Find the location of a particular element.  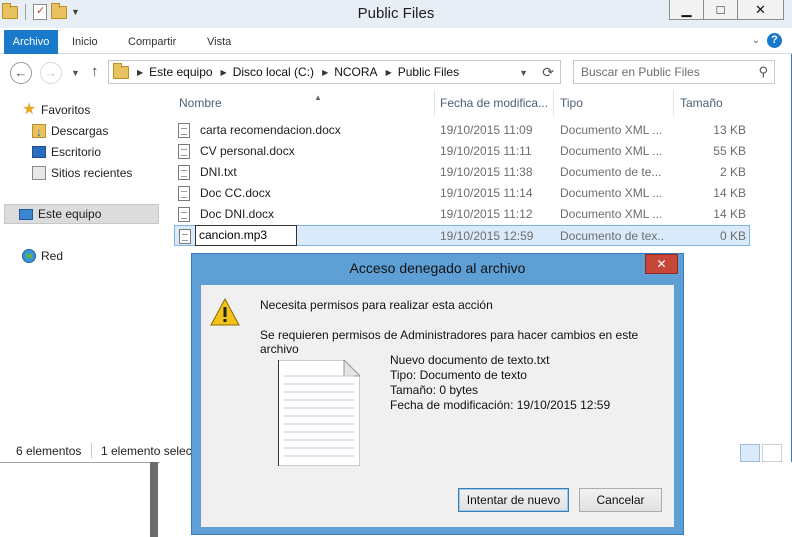

warning-icon is located at coordinates (225, 312).